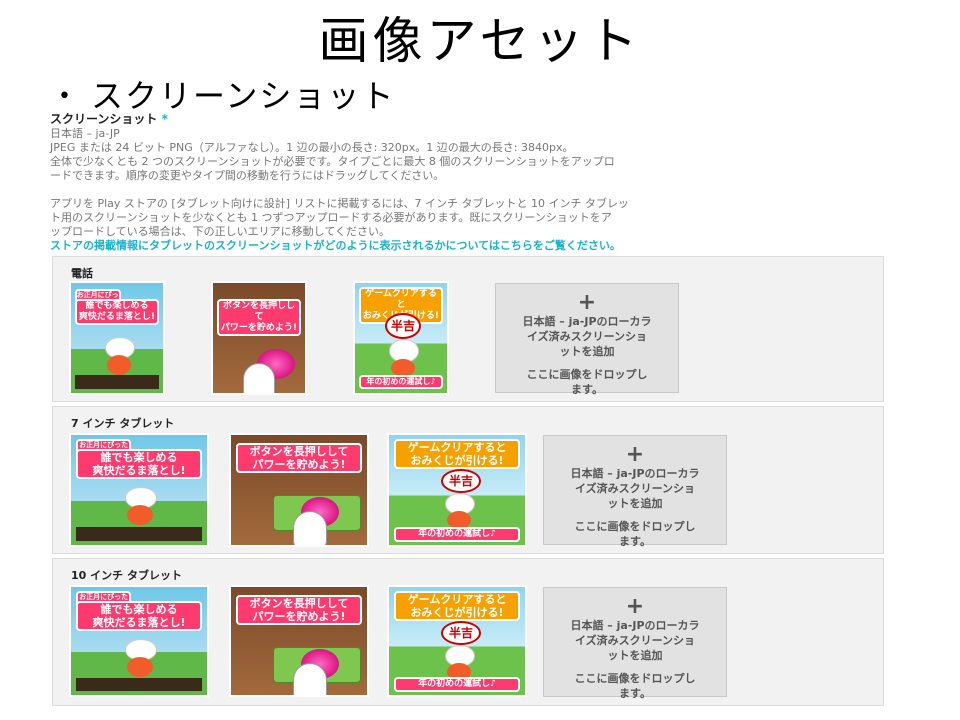 The height and width of the screenshot is (720, 960). Describe the element at coordinates (220, 231) in the screenshot. I see `tablet-info-3: ップロードしている場合は、下の正しいエリアに移動してください。` at that location.